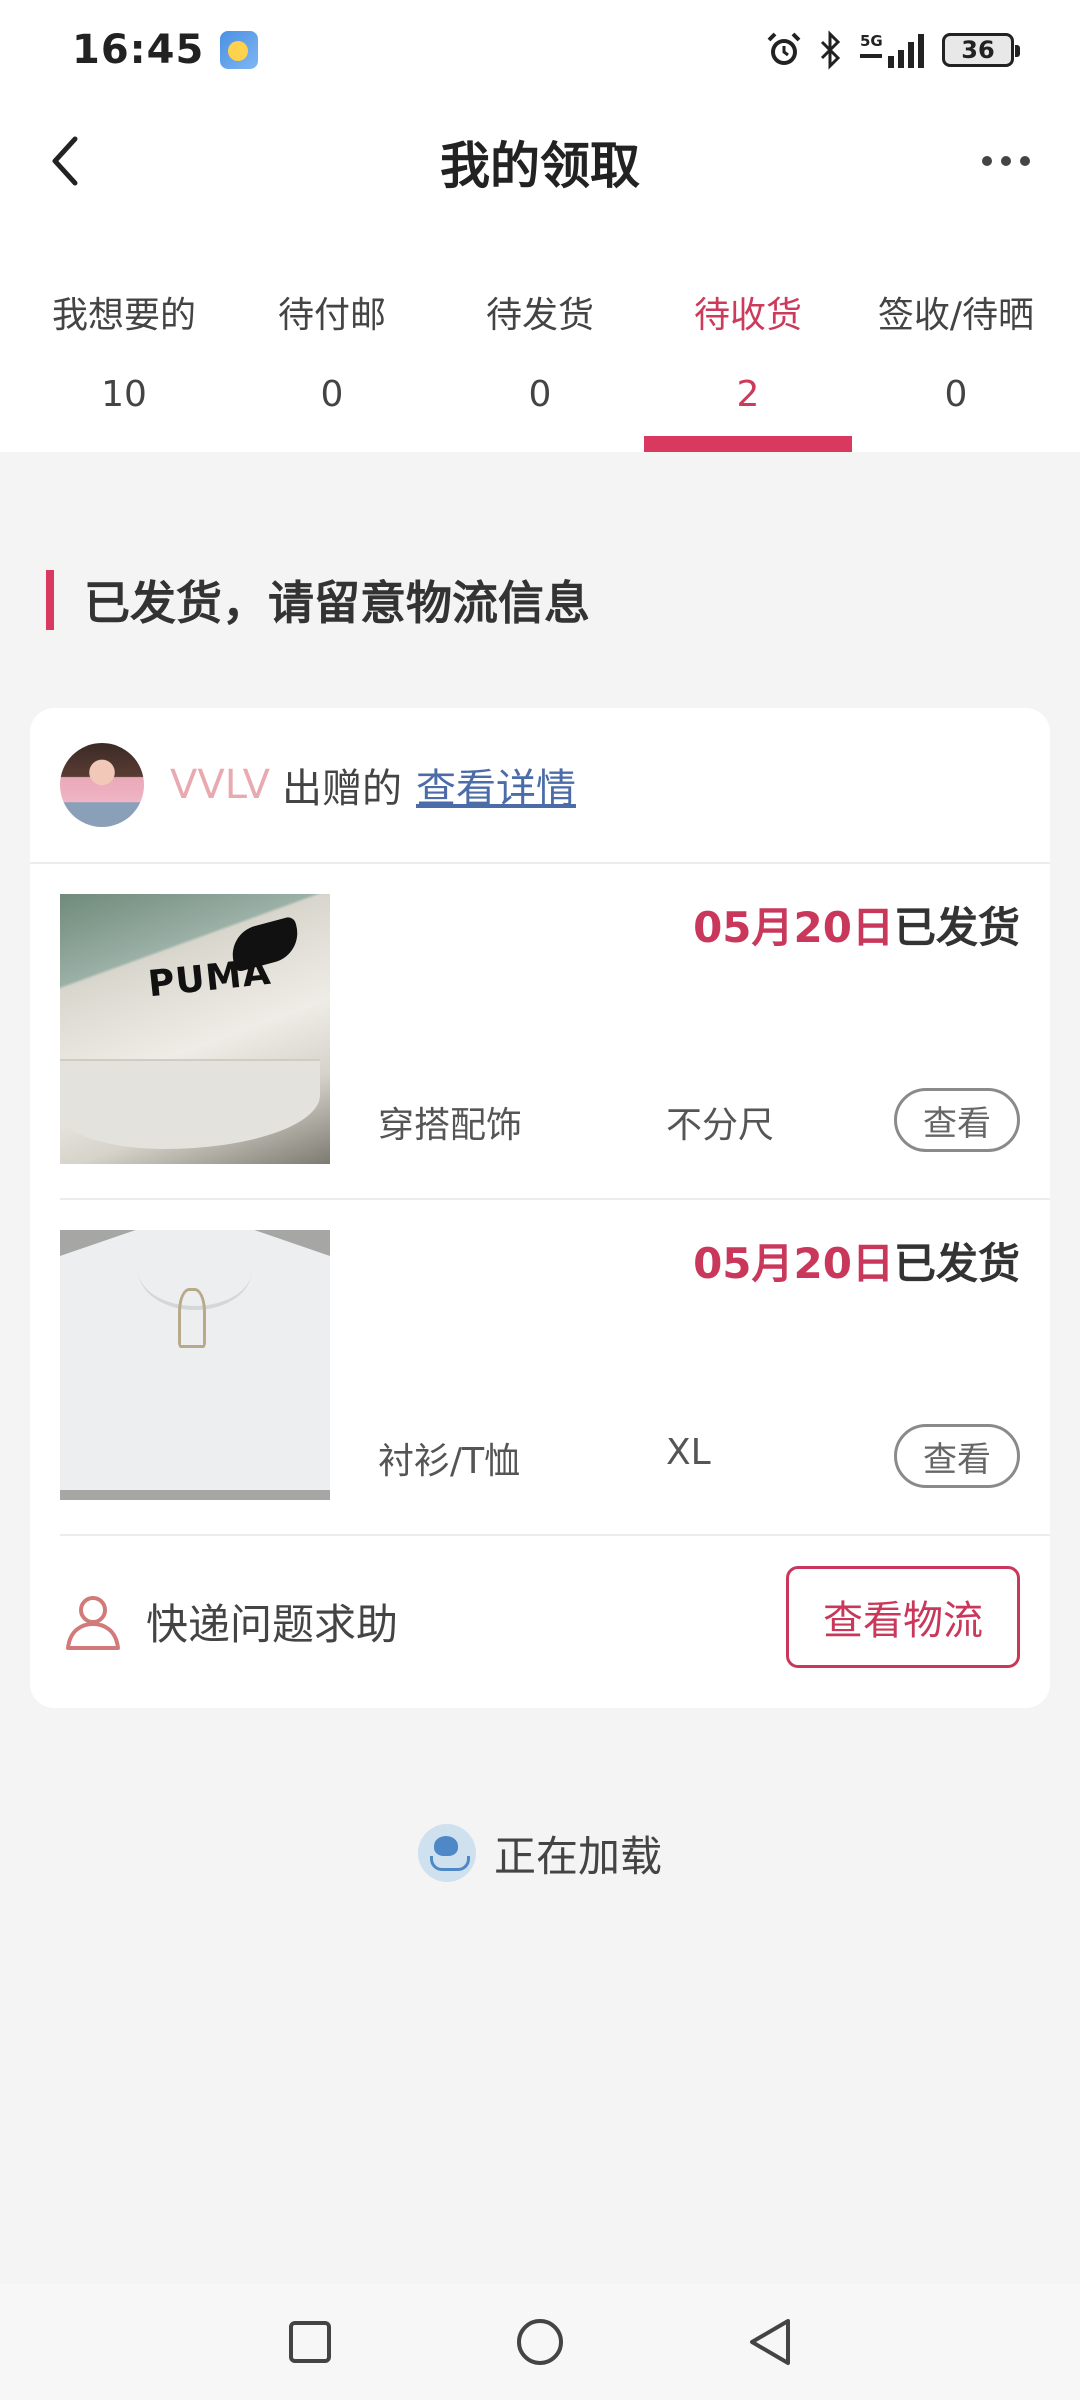  I want to click on page-title: 我的领取, so click(540, 166).